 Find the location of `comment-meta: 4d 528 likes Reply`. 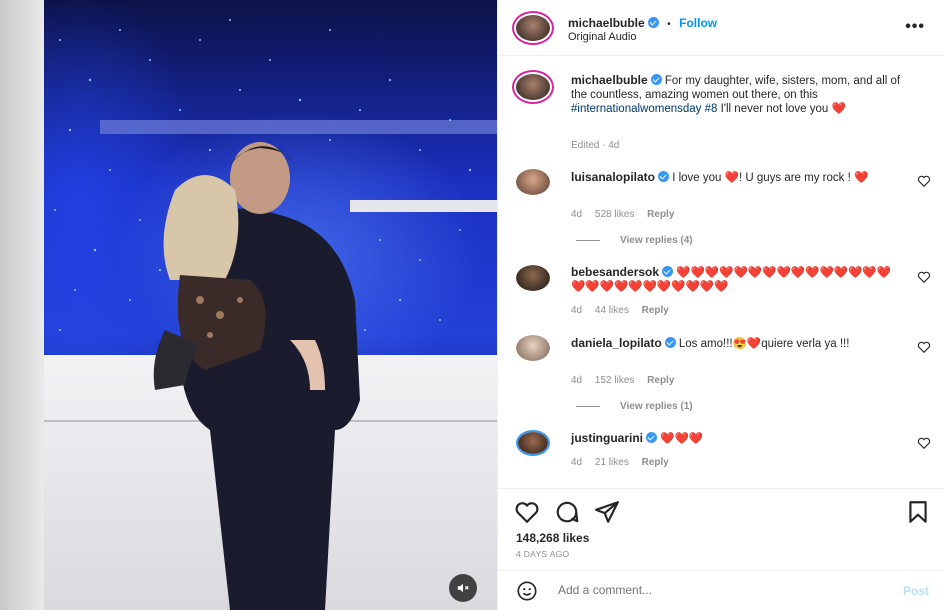

comment-meta: 4d 528 likes Reply is located at coordinates (627, 214).